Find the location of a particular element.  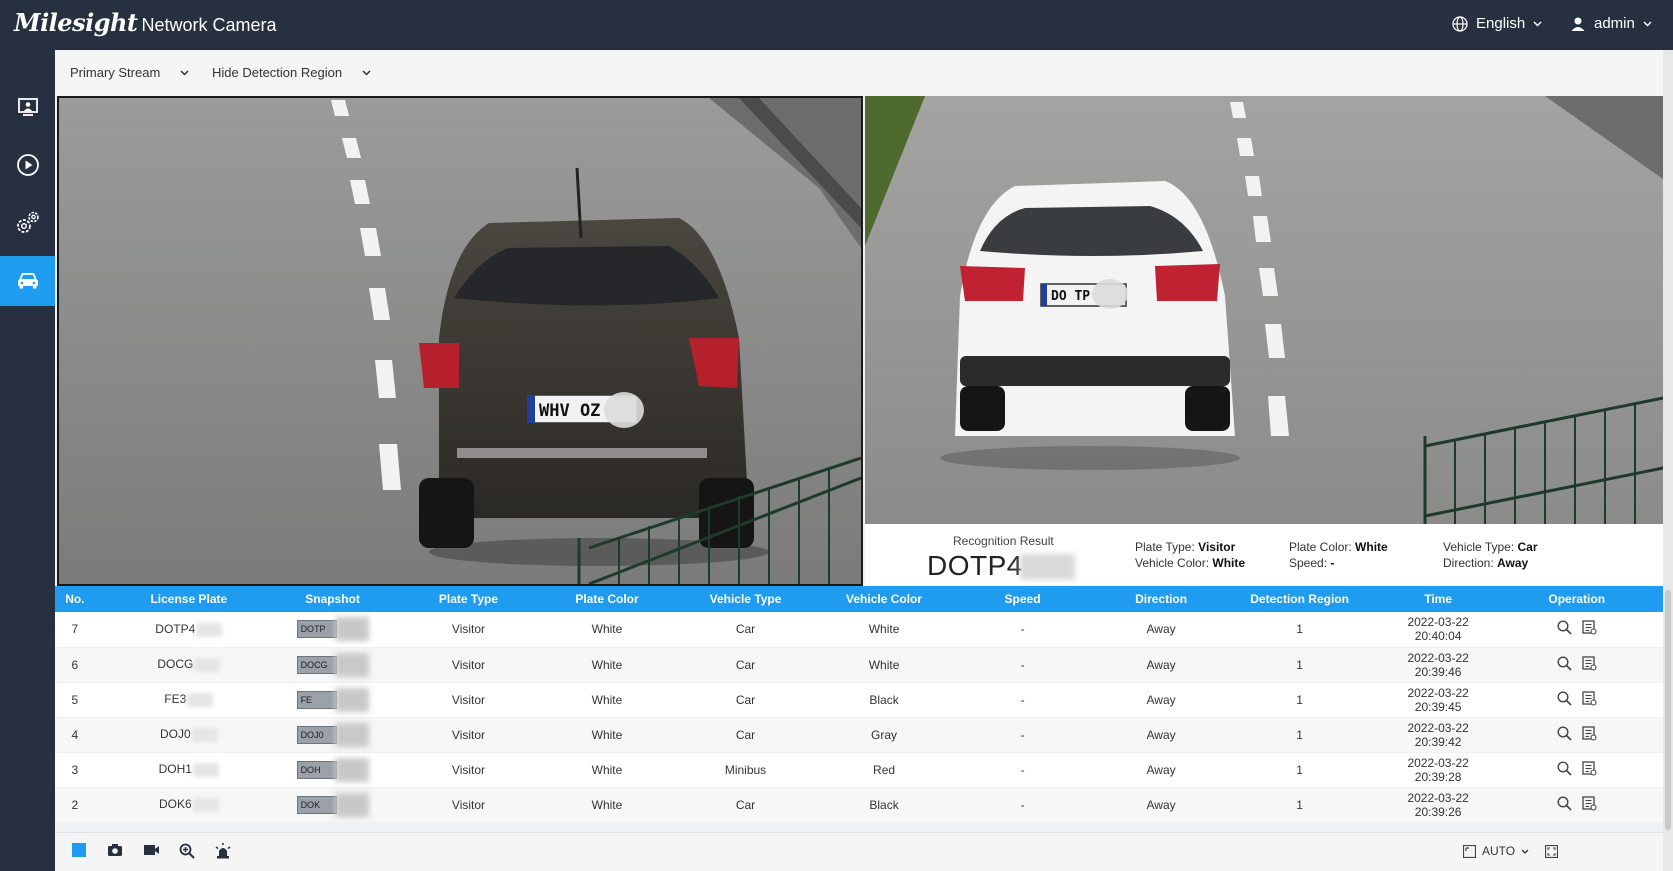

snapshot-plate-text: DOTP is located at coordinates (316, 629).